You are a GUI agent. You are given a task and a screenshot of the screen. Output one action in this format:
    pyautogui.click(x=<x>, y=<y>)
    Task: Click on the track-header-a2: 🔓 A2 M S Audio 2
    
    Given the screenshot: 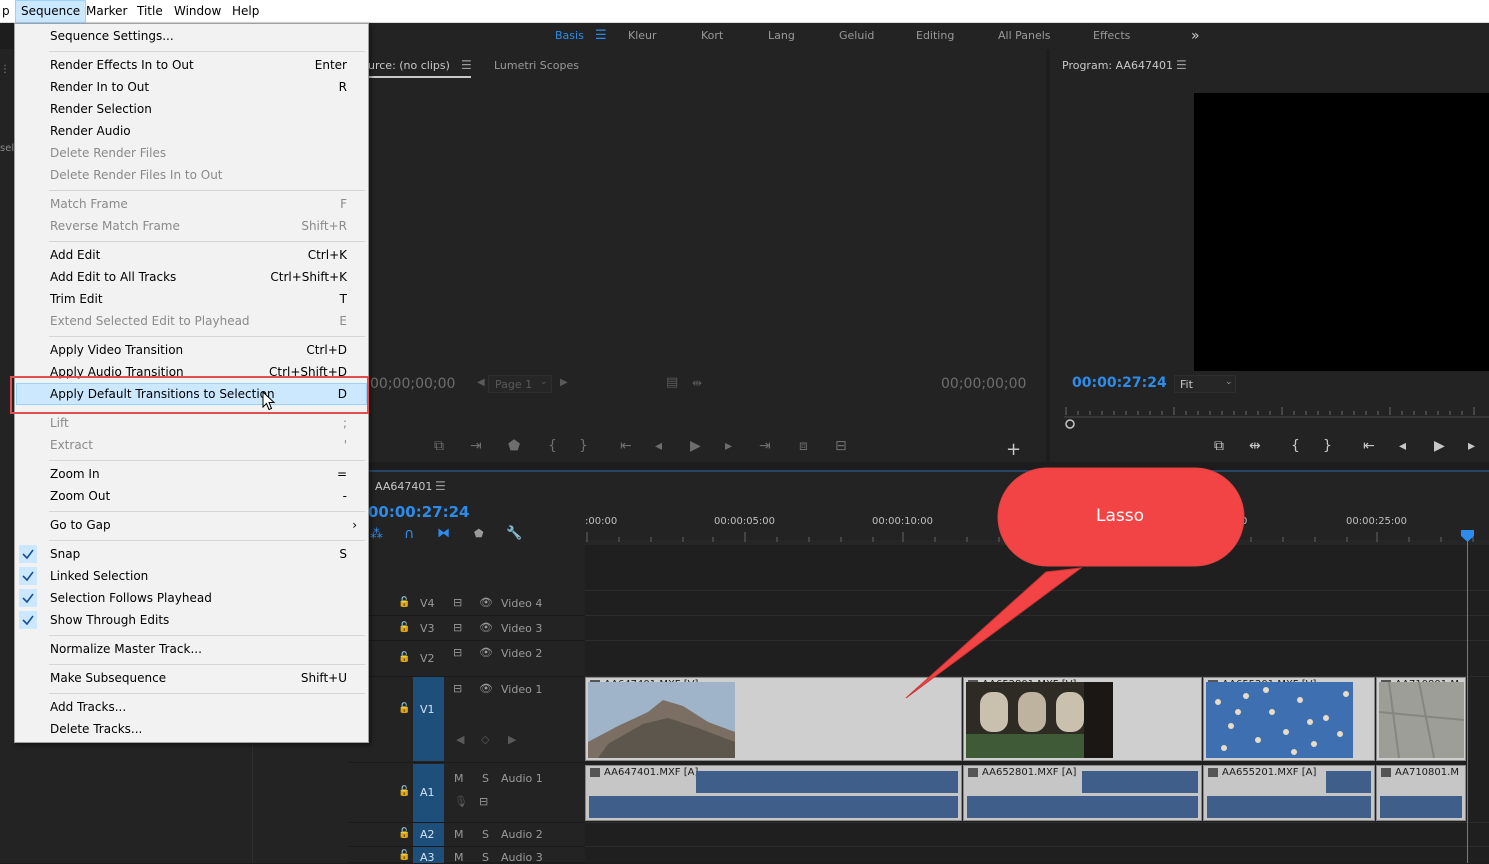 What is the action you would take?
    pyautogui.click(x=466, y=835)
    